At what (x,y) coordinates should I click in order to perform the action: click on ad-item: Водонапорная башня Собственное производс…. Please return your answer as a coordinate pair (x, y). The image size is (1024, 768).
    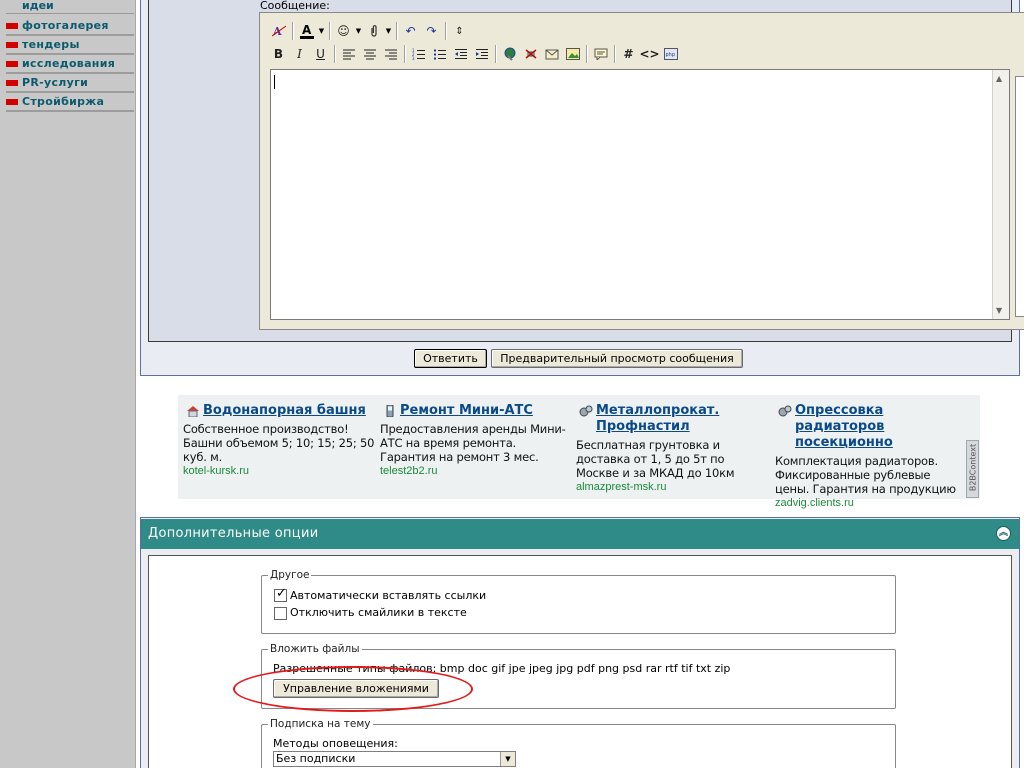
    Looking at the image, I should click on (280, 440).